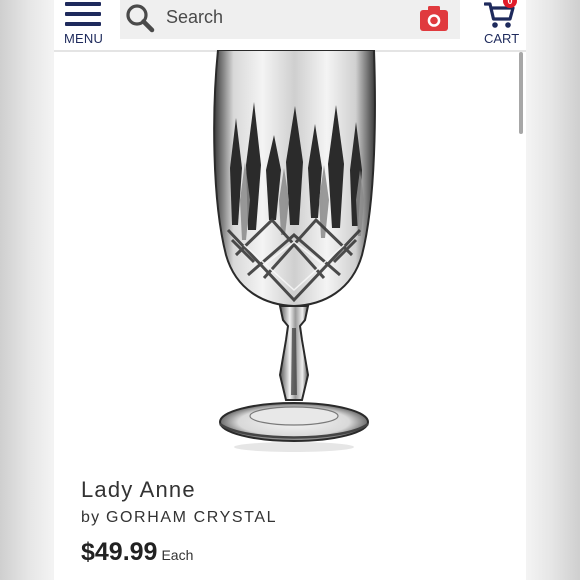  What do you see at coordinates (91, 517) in the screenshot?
I see `by-prefix: by` at bounding box center [91, 517].